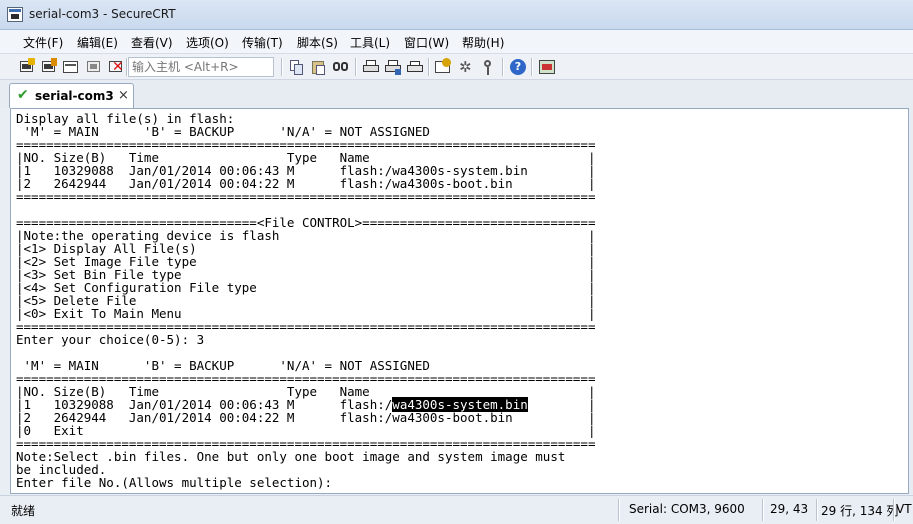  Describe the element at coordinates (687, 509) in the screenshot. I see `status-connection: Serial: COM3, 9600` at that location.